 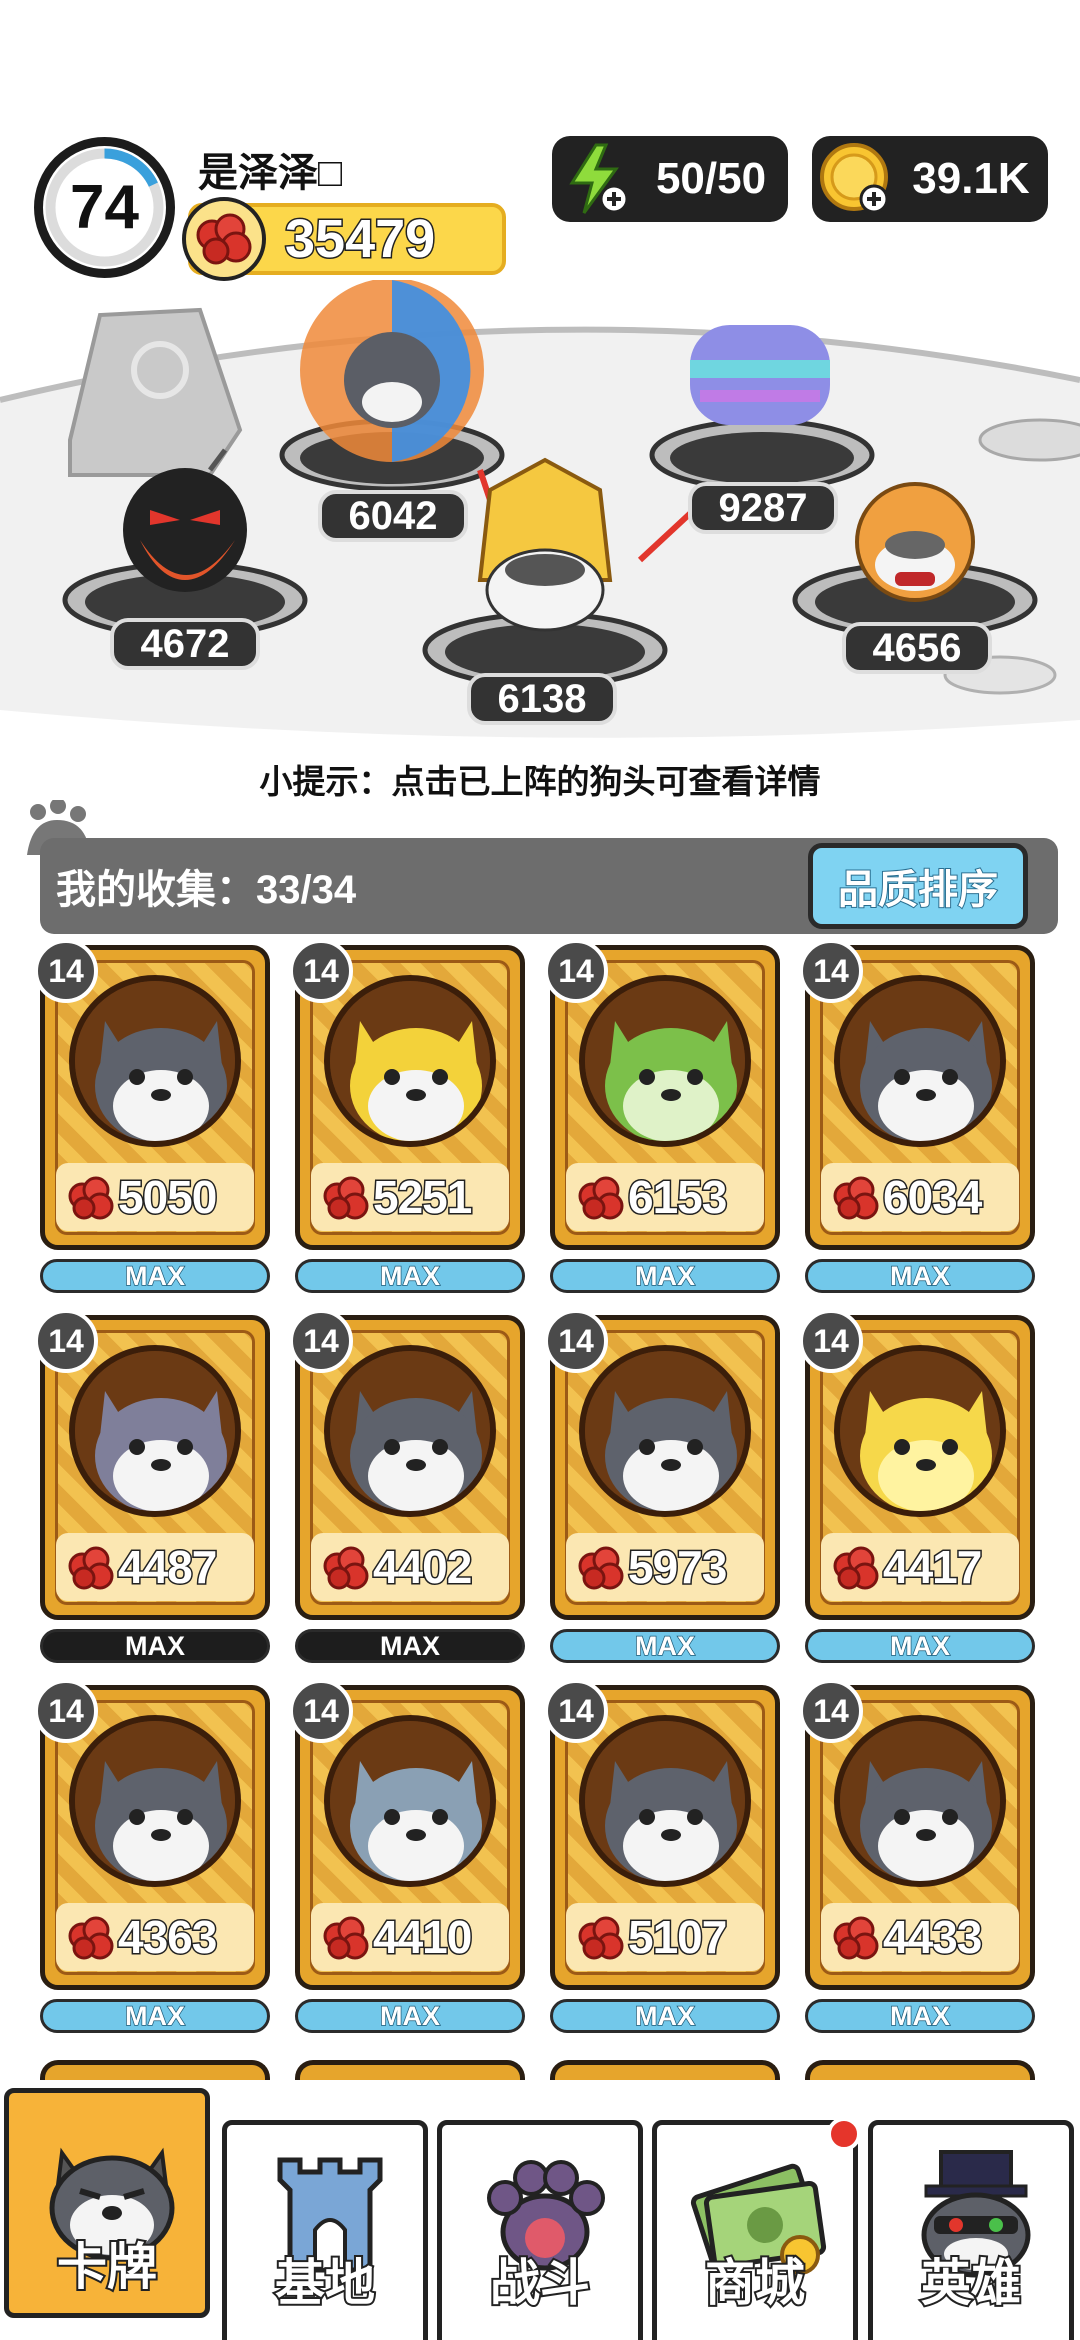 What do you see at coordinates (971, 2283) in the screenshot?
I see `tab-label: 英雄` at bounding box center [971, 2283].